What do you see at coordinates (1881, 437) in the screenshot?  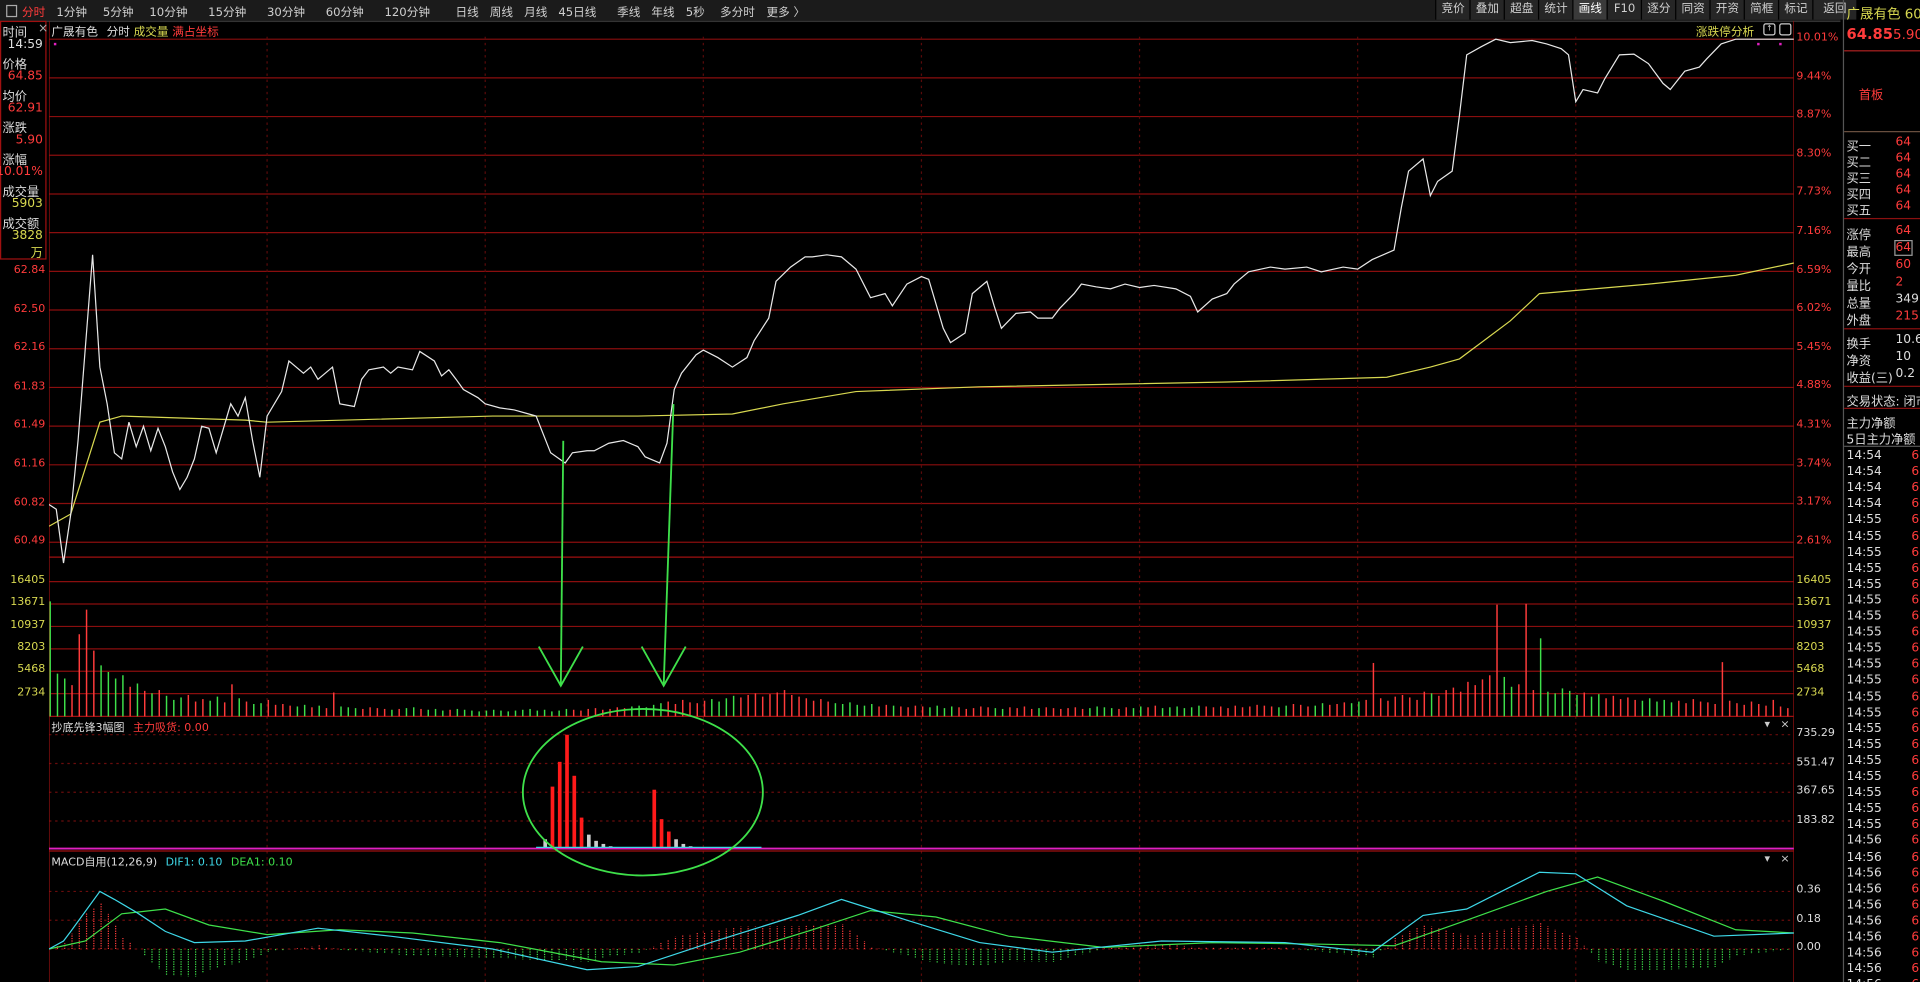 I see `main-net-flow-5d: 5日主力净额` at bounding box center [1881, 437].